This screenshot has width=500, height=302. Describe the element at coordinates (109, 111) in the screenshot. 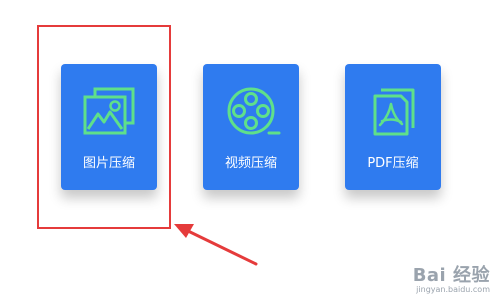

I see `image-icon` at that location.